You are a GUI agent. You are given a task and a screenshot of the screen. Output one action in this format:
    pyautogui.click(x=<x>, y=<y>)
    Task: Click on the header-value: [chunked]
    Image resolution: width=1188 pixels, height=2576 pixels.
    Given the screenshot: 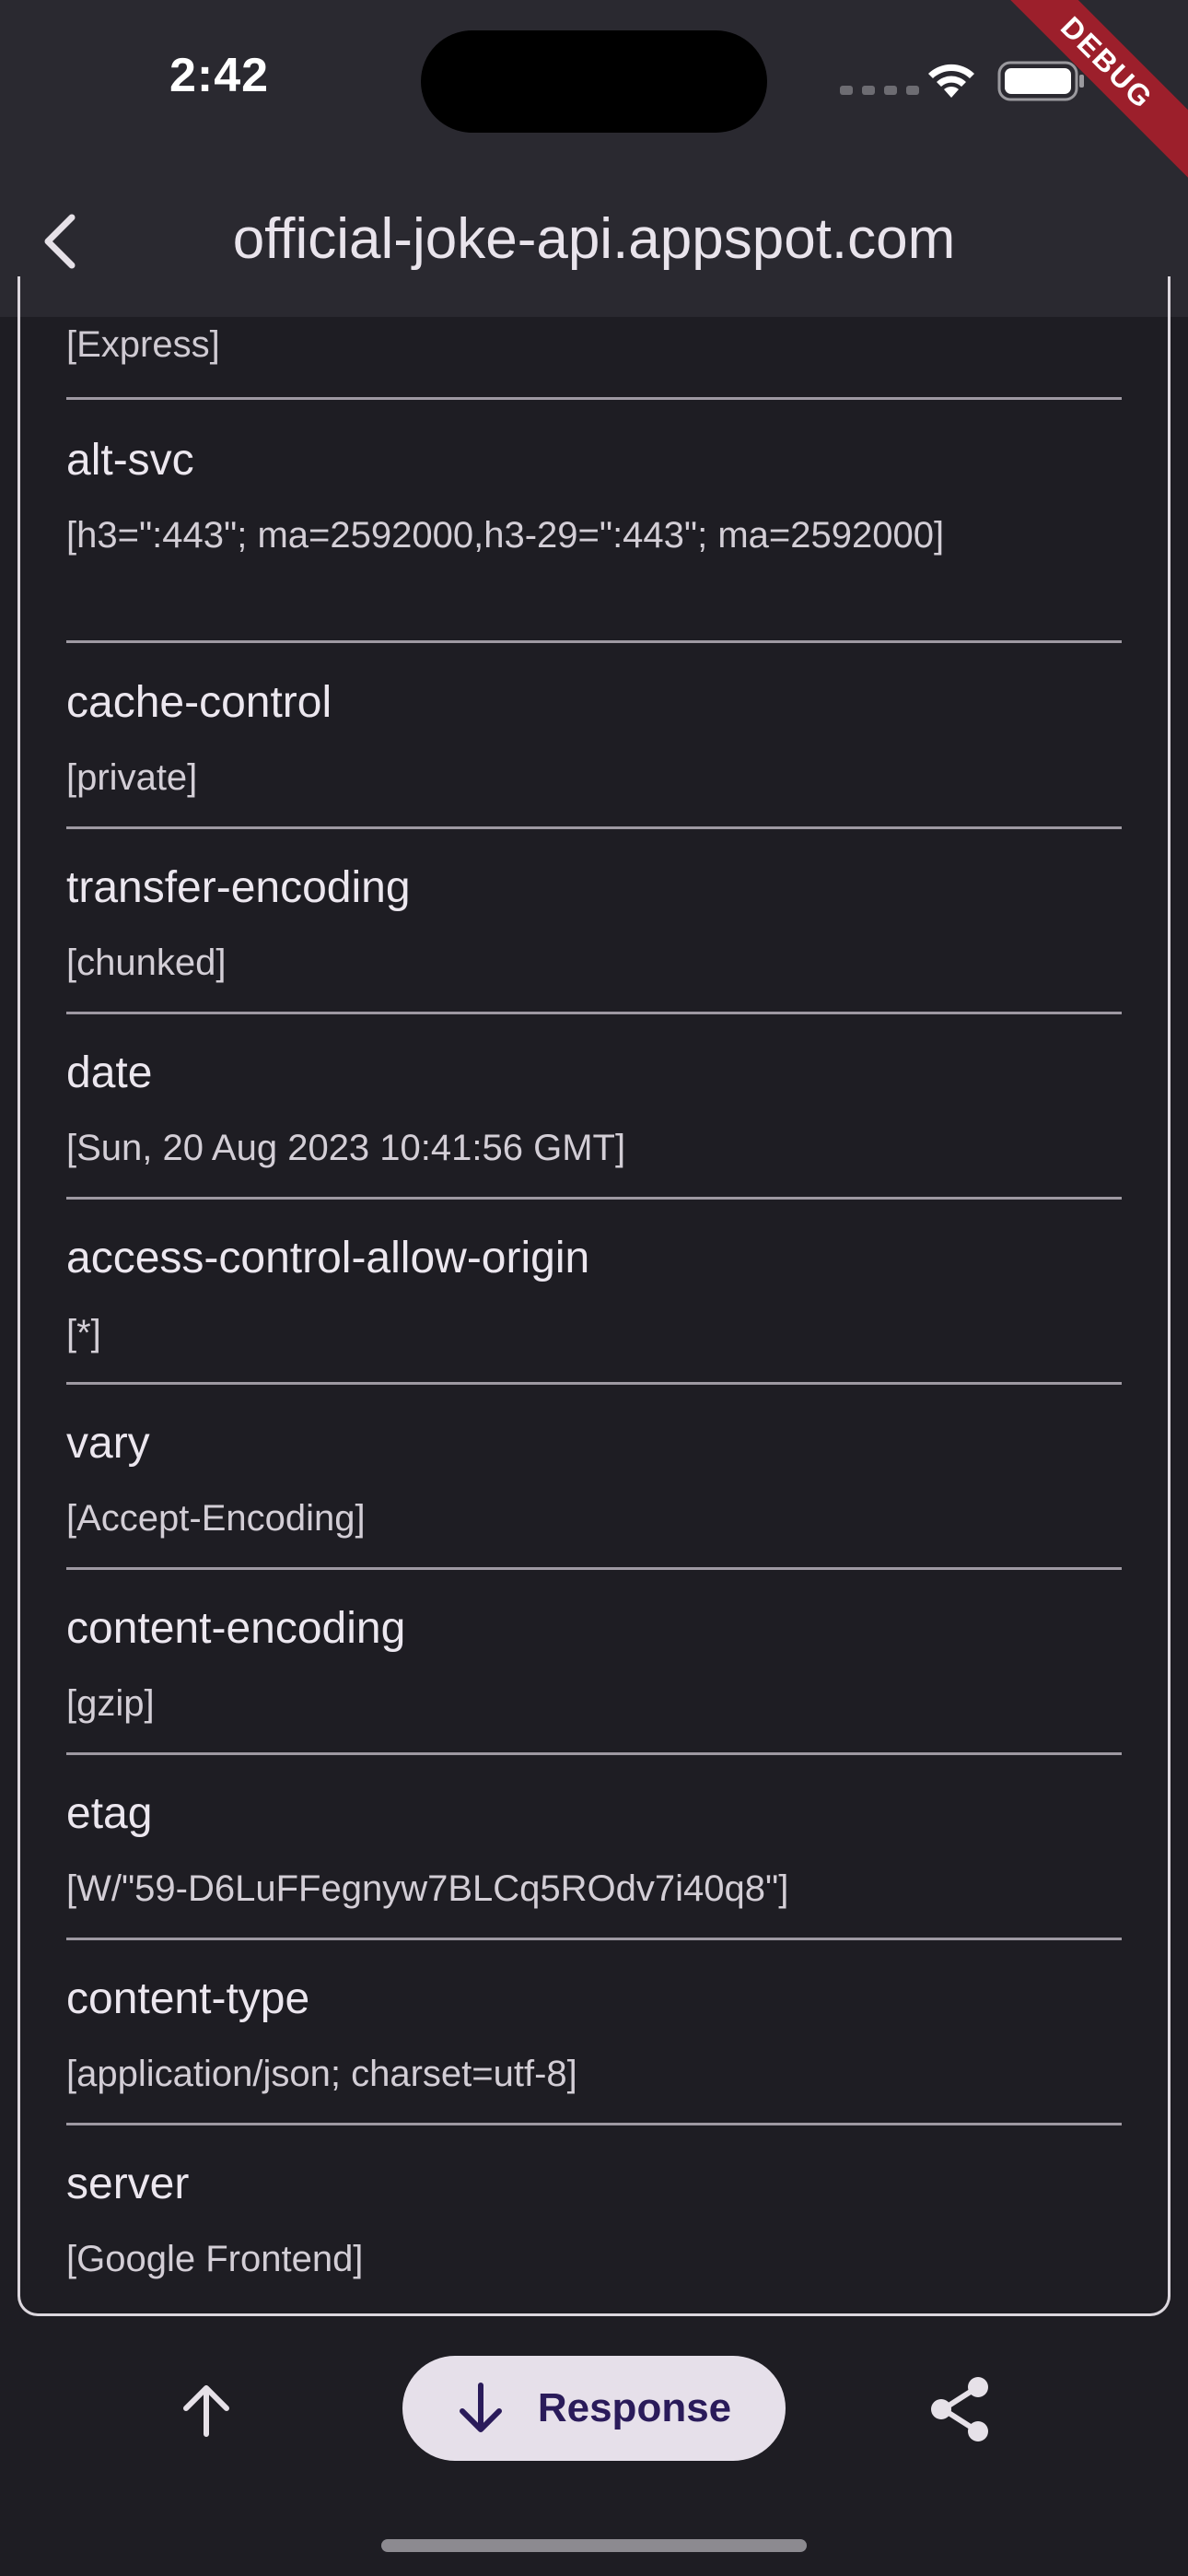 What is the action you would take?
    pyautogui.click(x=146, y=963)
    